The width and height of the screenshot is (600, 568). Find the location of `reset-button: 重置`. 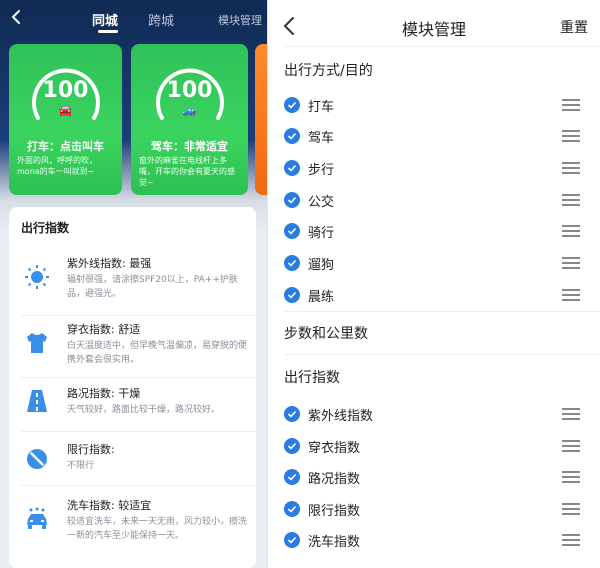

reset-button: 重置 is located at coordinates (574, 27).